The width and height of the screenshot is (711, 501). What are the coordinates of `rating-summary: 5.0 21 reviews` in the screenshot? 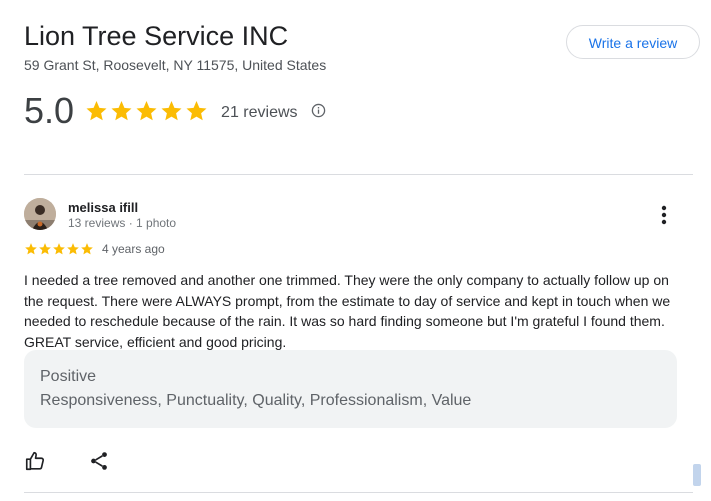 It's located at (175, 111).